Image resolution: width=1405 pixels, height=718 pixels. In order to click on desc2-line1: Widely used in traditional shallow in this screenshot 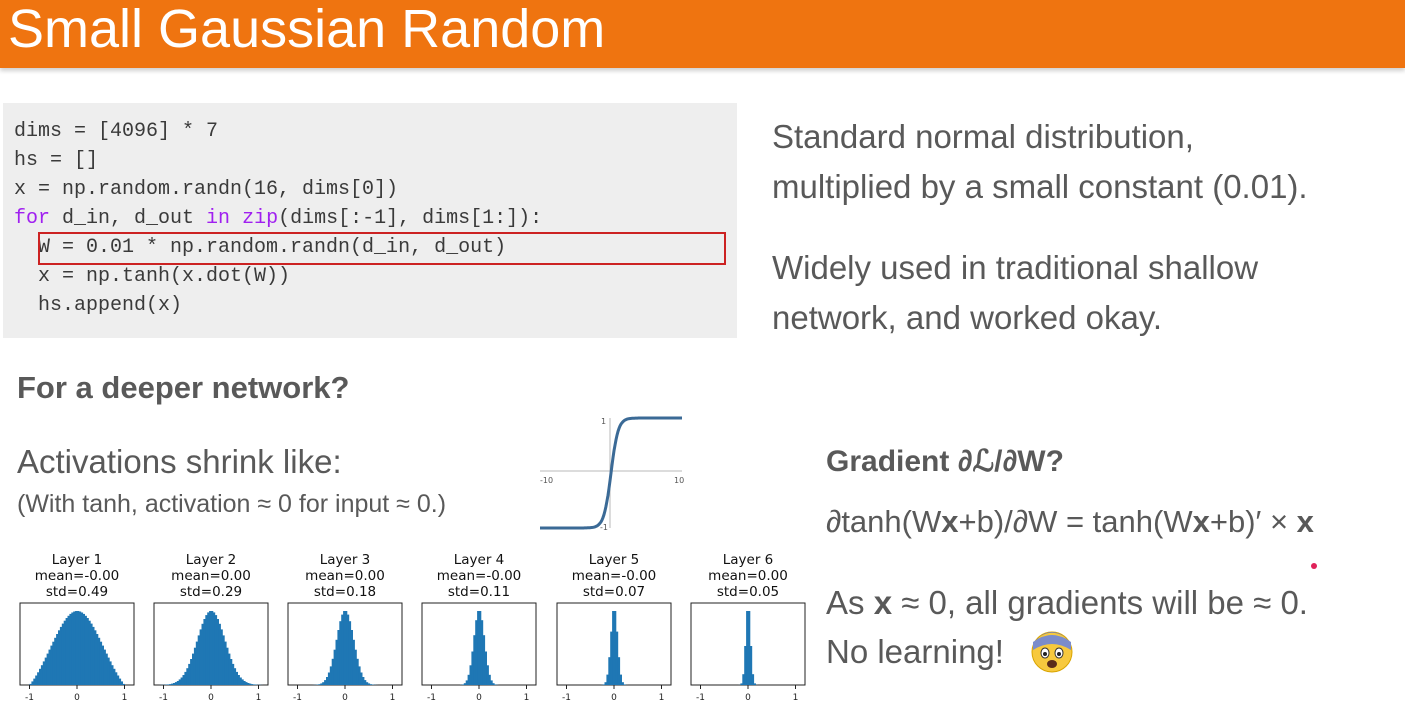, I will do `click(1015, 267)`.